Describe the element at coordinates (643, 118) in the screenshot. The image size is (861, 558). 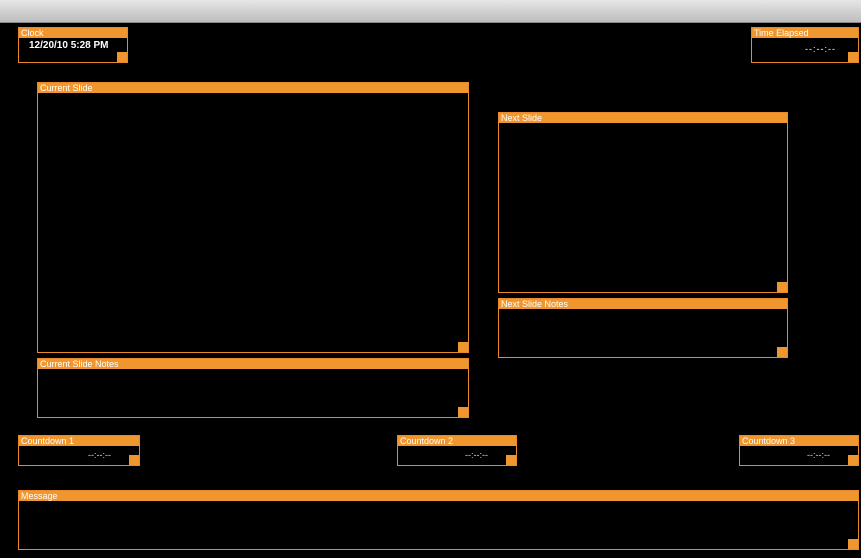
I see `next-slide-title: Next Slide` at that location.